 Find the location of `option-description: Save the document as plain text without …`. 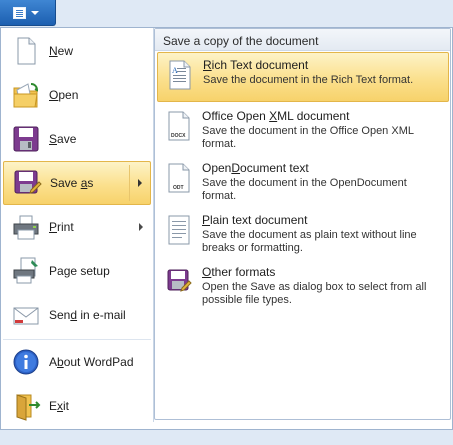

option-description: Save the document as plain text without … is located at coordinates (309, 241).